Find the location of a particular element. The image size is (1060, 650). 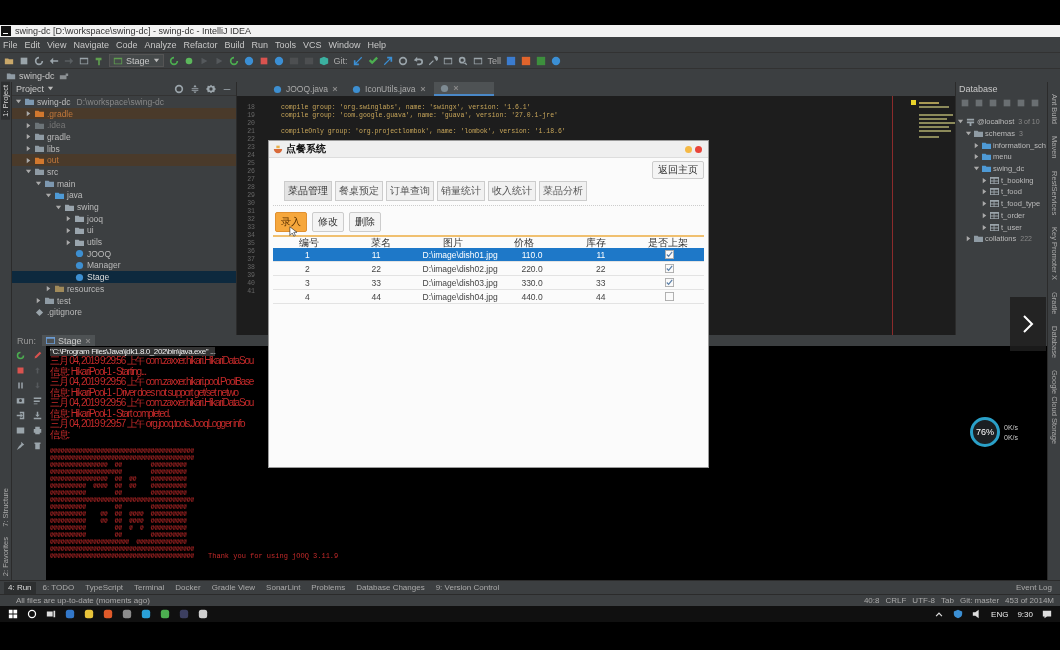

pin-icon is located at coordinates (20, 445).